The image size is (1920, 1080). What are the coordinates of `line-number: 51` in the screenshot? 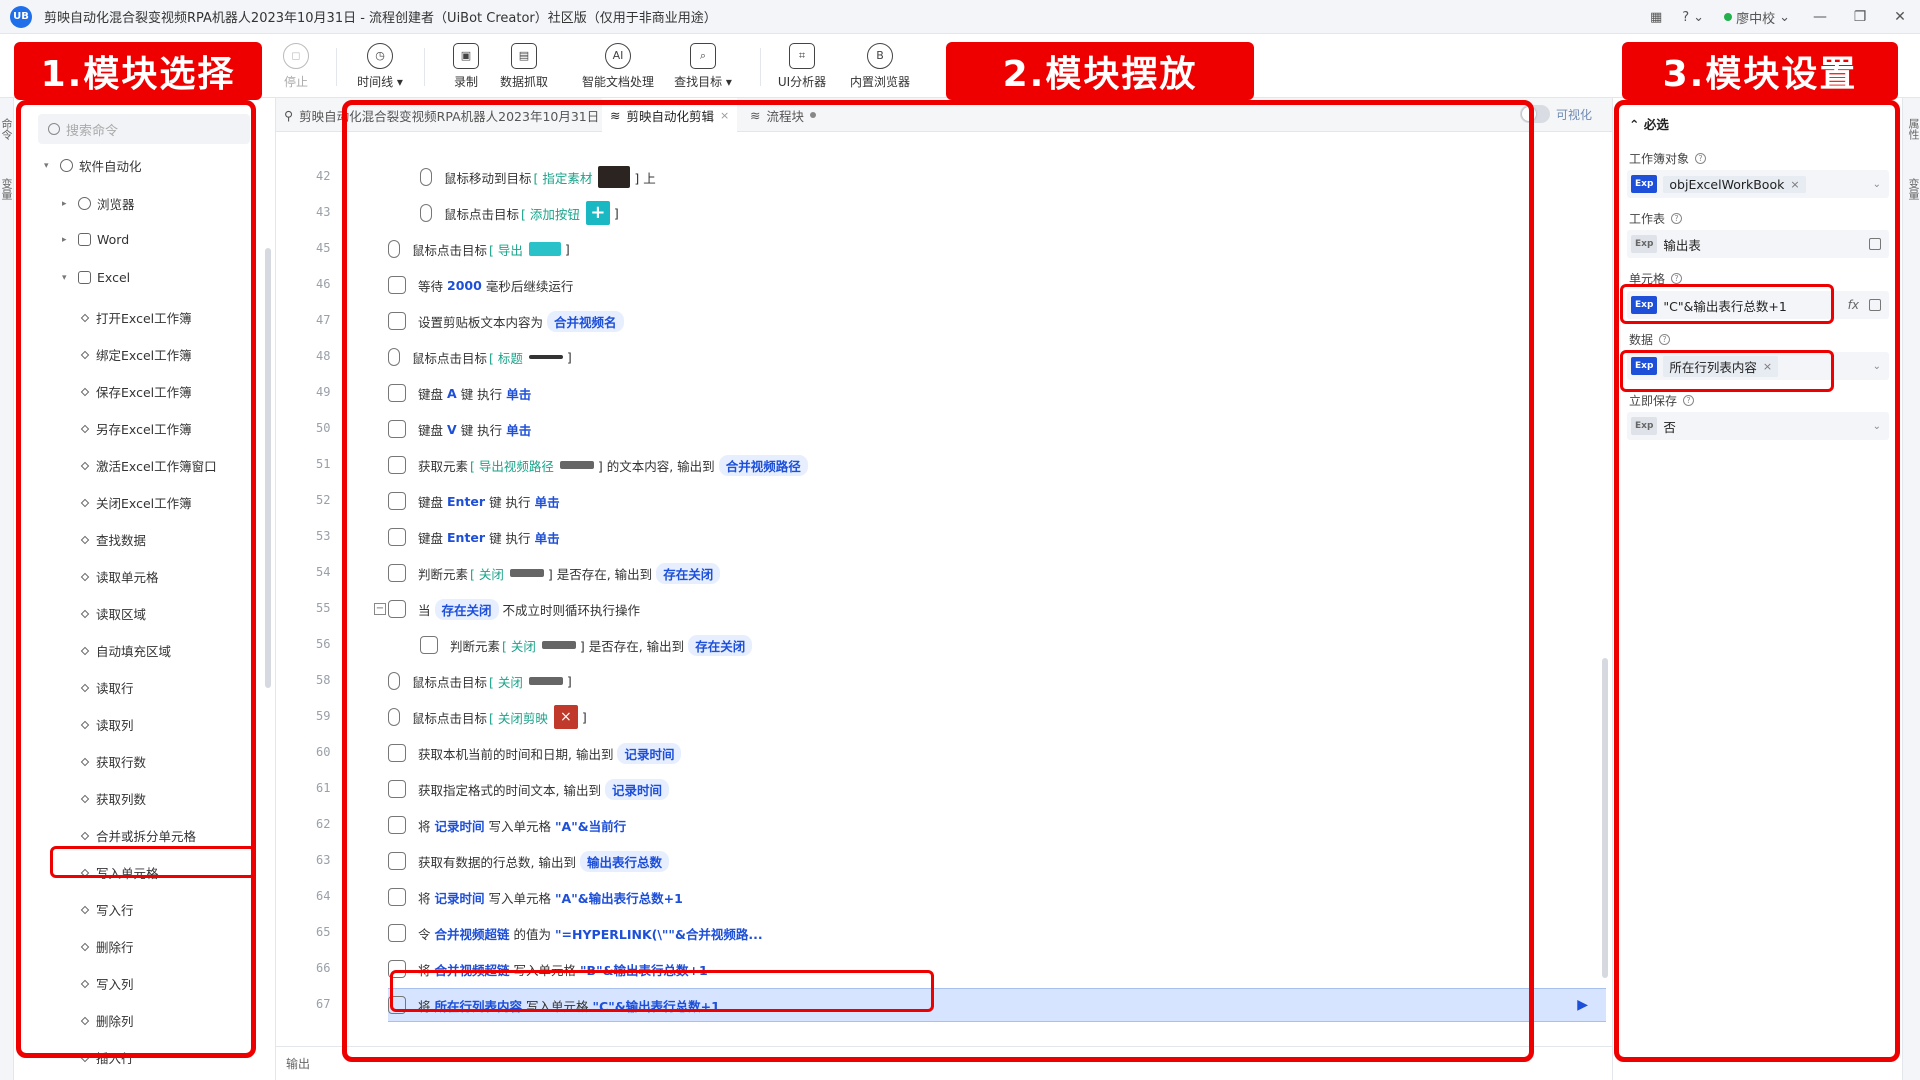 It's located at (323, 464).